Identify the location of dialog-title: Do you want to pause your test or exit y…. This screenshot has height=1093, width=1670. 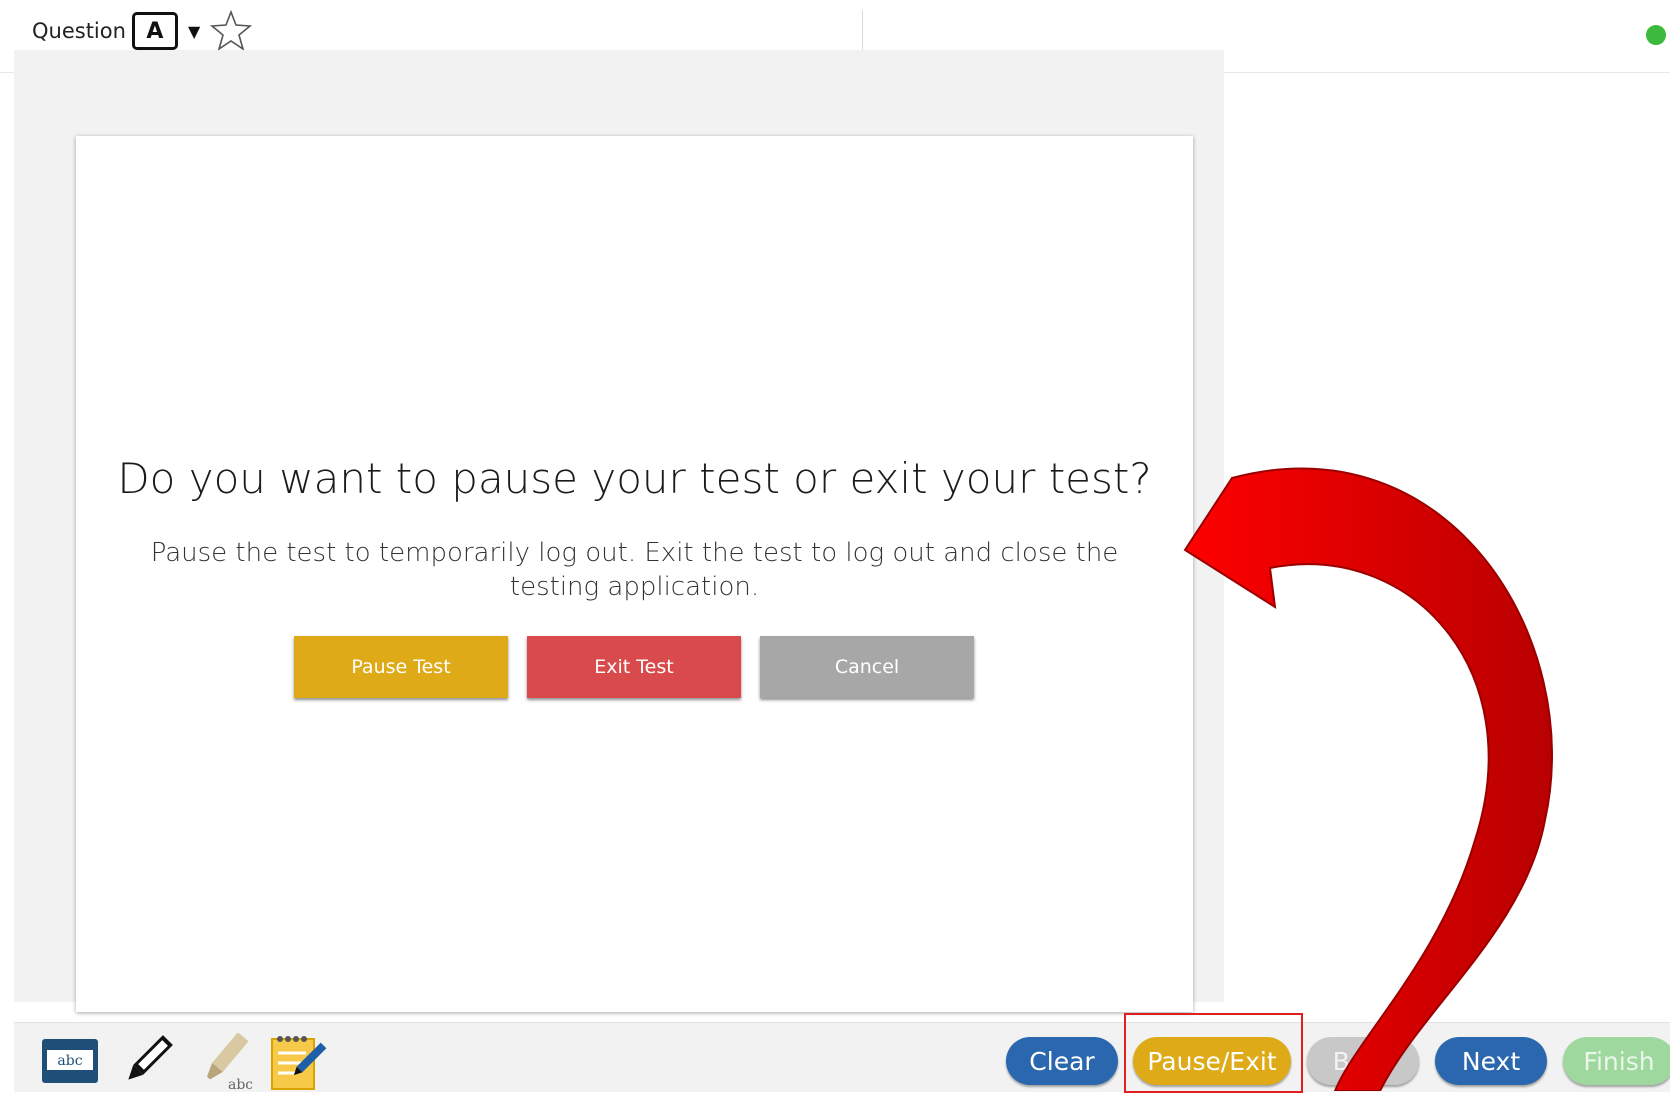
(634, 478).